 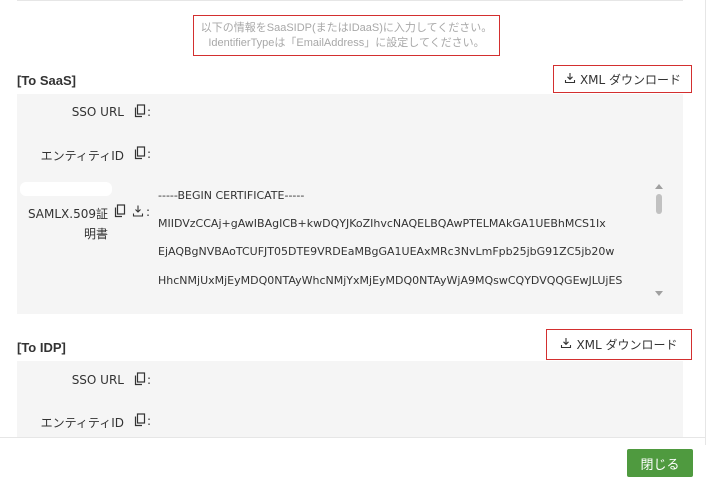 I want to click on to-idp-entity-id-label: エンティティID, so click(x=82, y=423).